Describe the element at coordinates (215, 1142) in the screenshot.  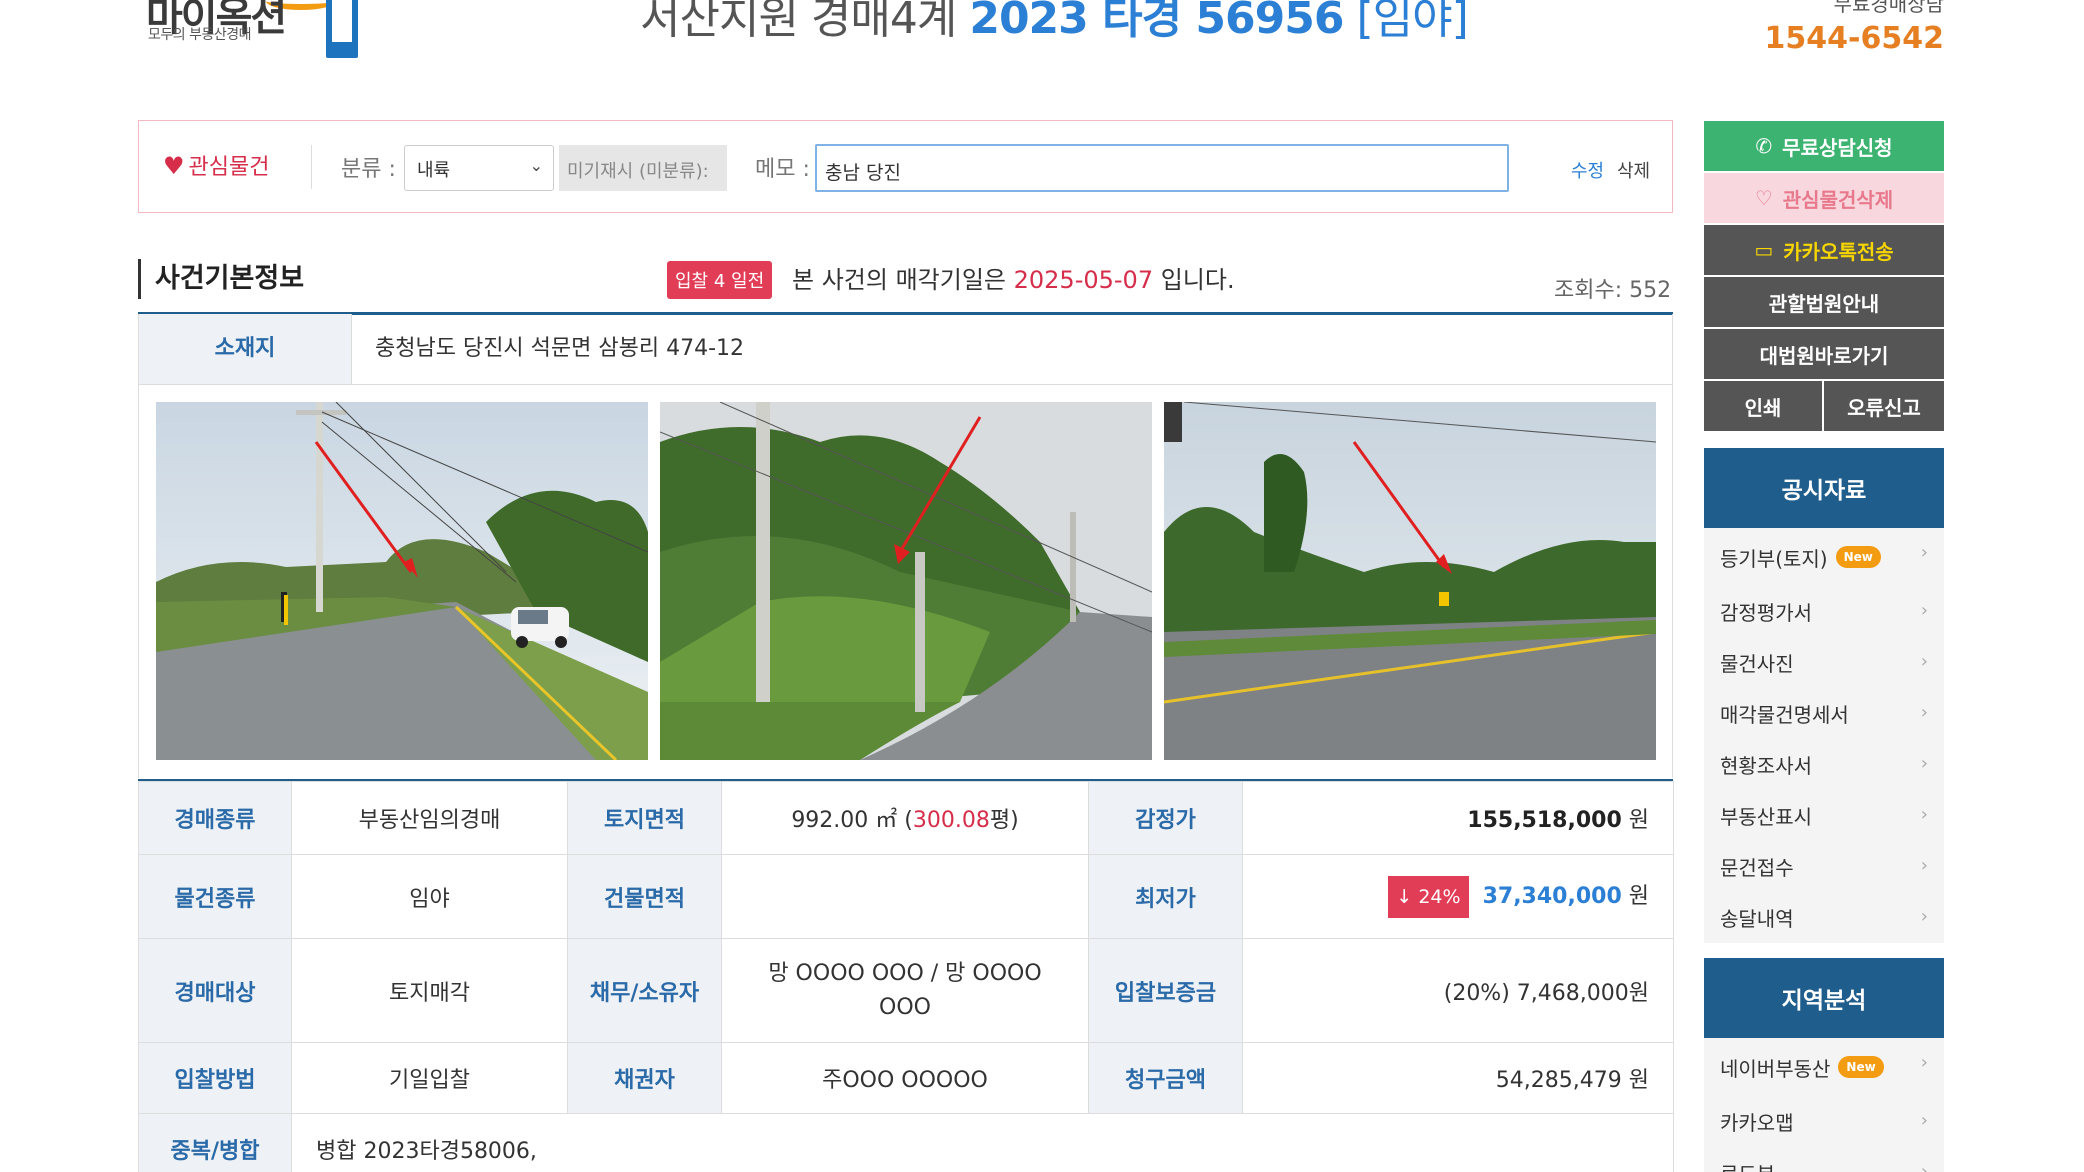
I see `duplicate-label: 중복/병합` at that location.